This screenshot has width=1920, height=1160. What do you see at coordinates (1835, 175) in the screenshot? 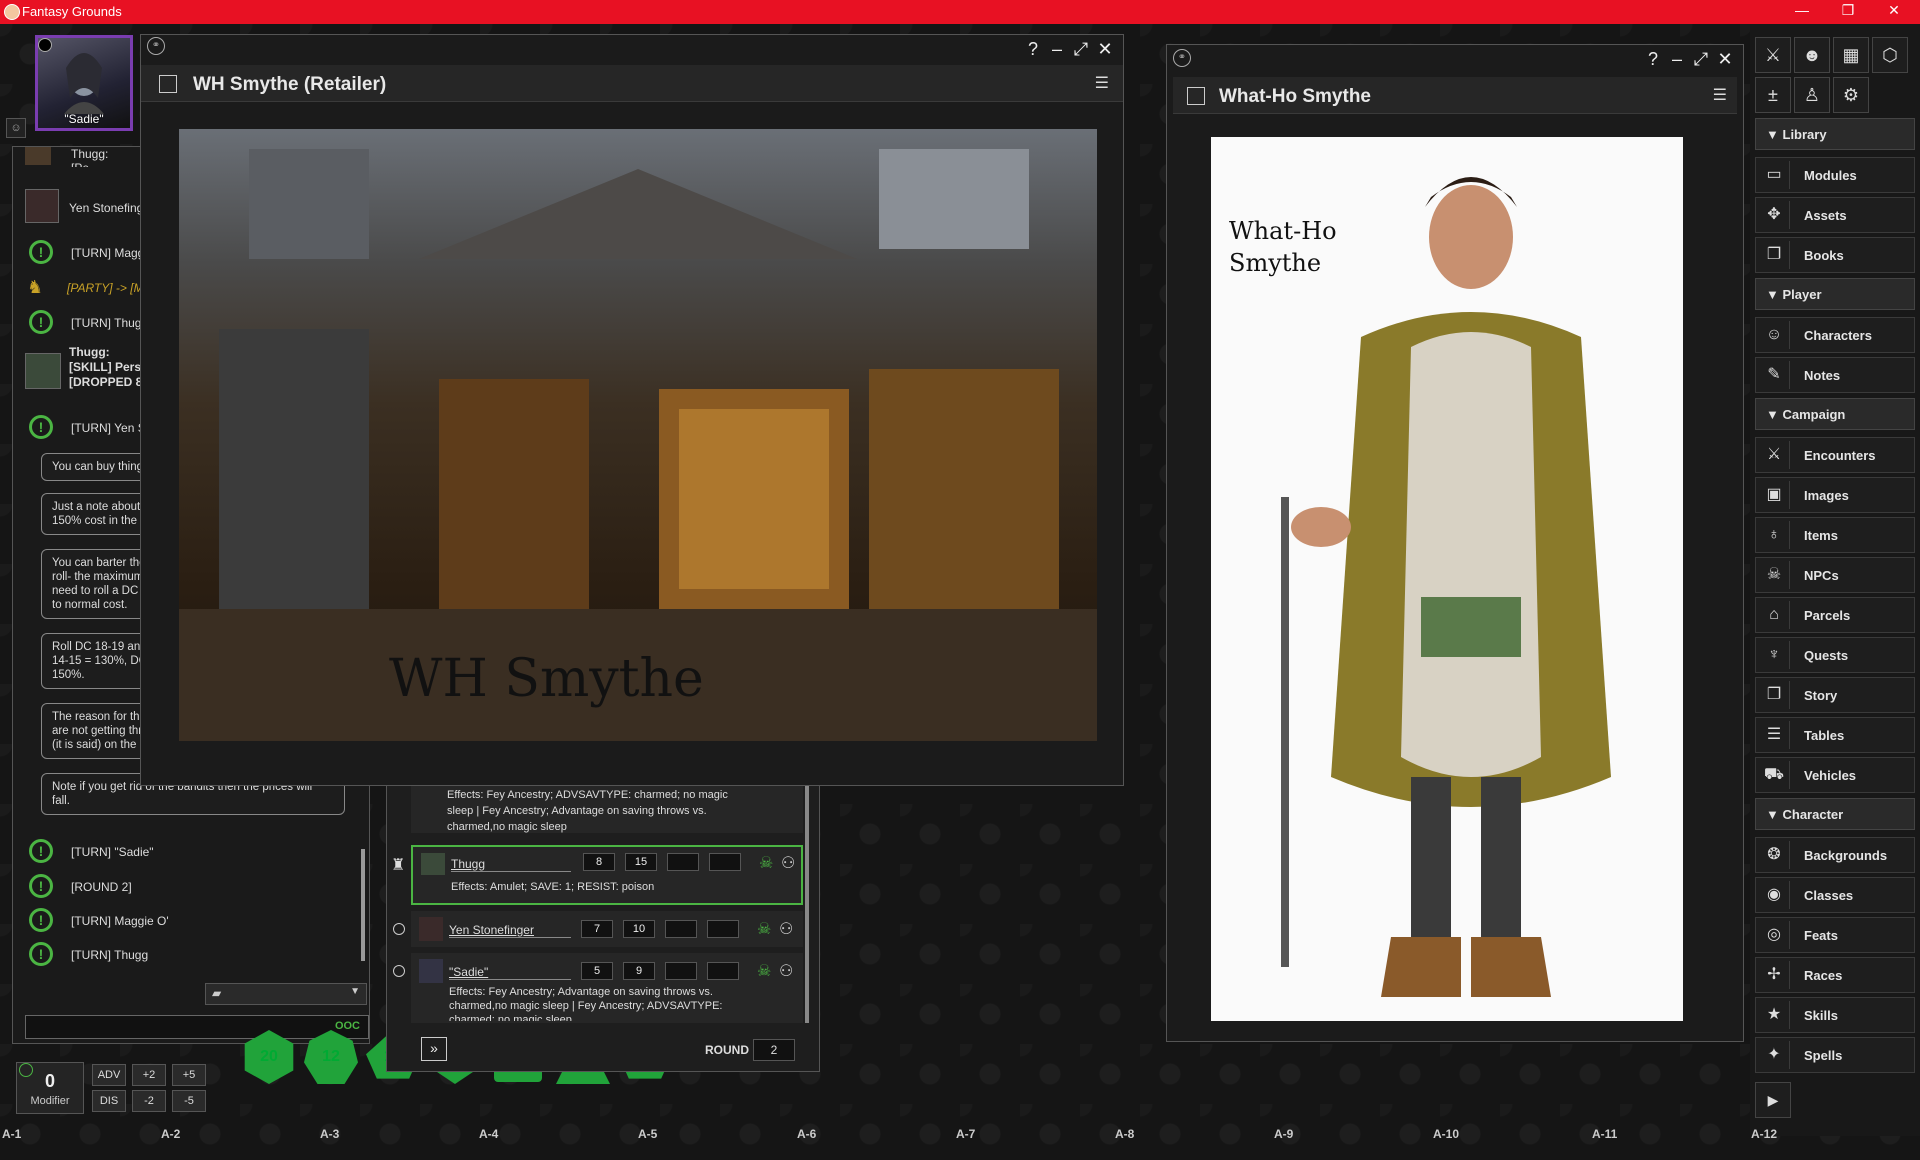
I see `sidebar-item-modules: ▭ Modules` at bounding box center [1835, 175].